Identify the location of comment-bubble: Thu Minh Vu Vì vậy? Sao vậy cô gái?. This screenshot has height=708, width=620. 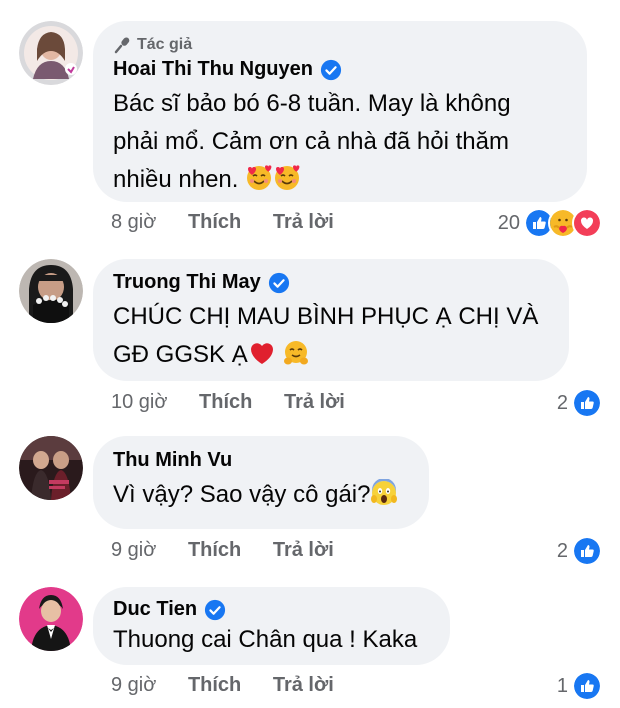
(261, 482).